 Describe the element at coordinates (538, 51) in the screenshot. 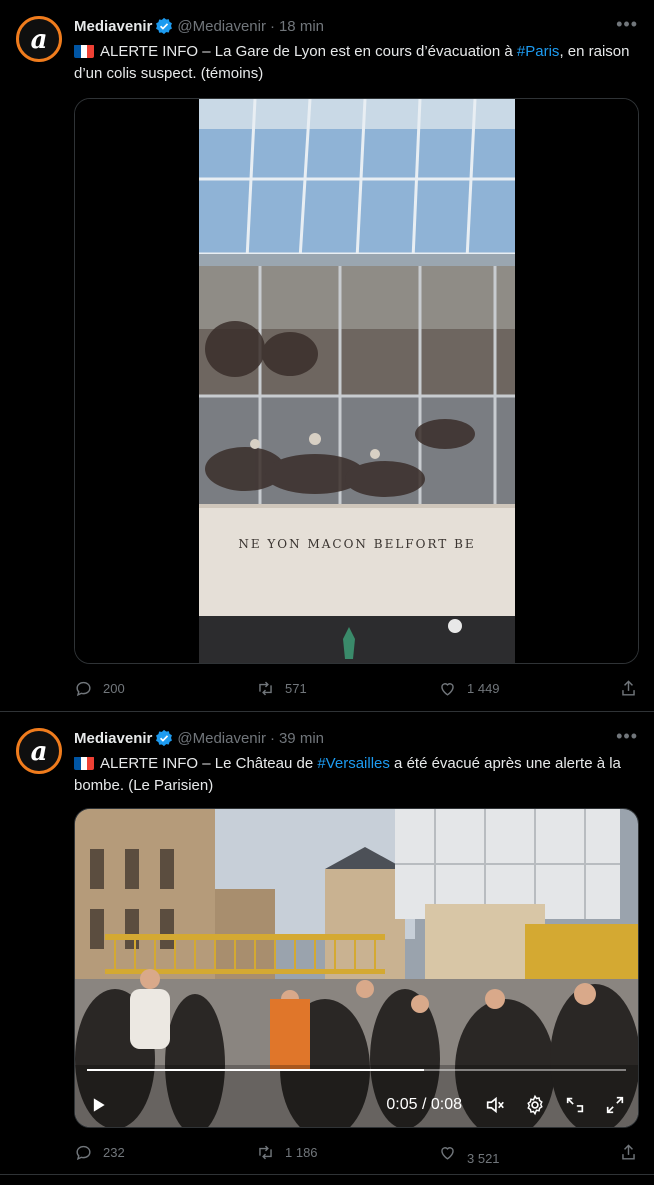

I see `hashtag-link: #Paris` at that location.